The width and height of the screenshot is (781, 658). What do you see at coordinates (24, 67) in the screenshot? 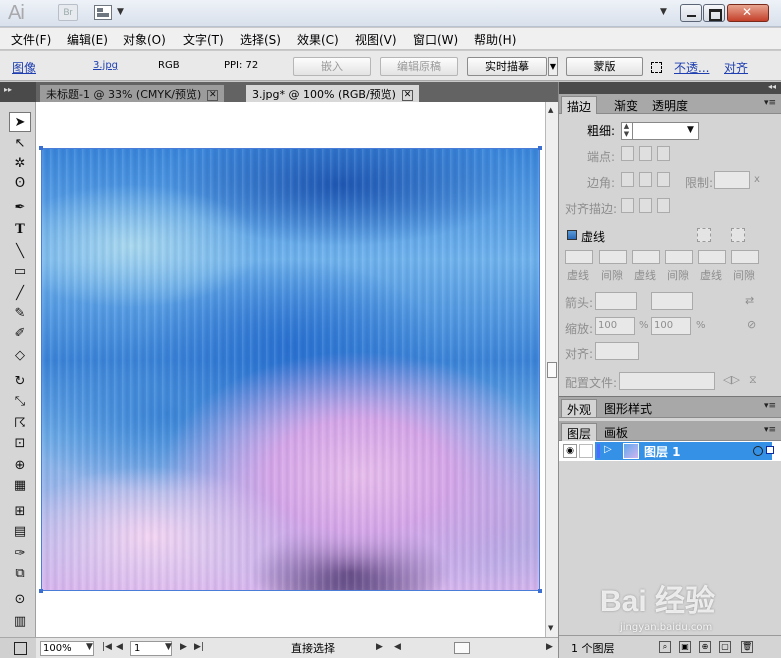
I see `object-type-link: 图像` at bounding box center [24, 67].